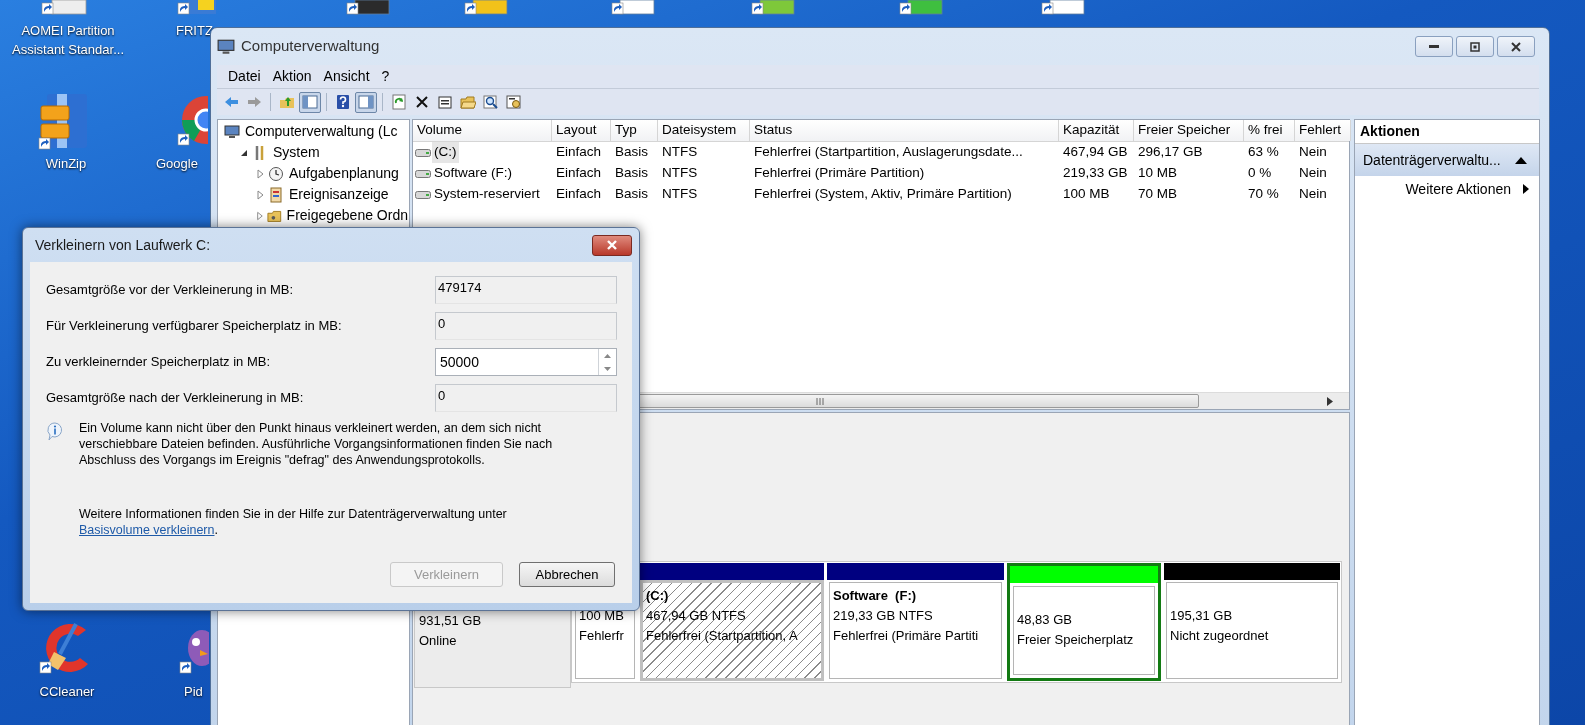  What do you see at coordinates (55, 432) in the screenshot?
I see `info-icon` at bounding box center [55, 432].